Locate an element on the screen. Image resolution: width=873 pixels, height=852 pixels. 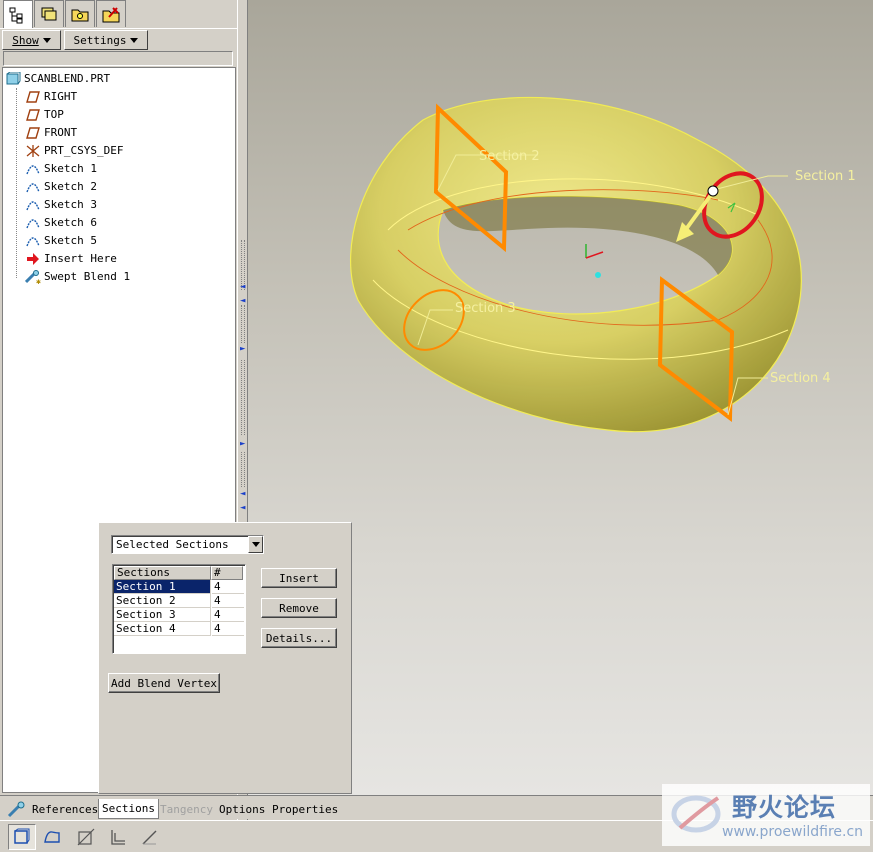
tree-item-insert-here: Insert Here is located at coordinates (71, 258).